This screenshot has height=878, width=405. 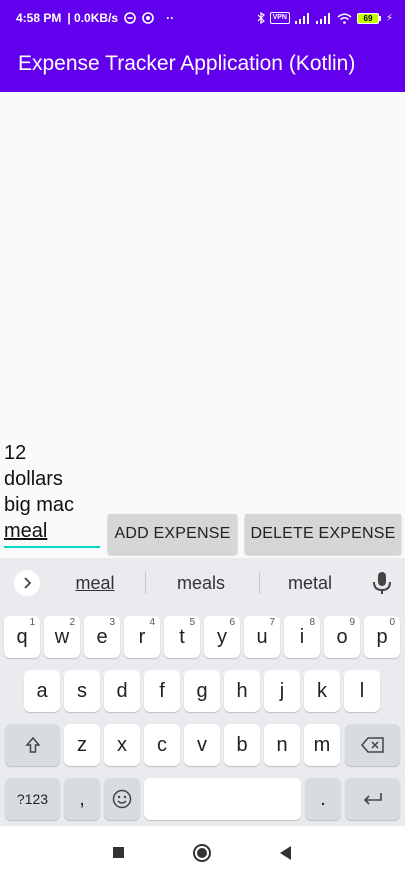 I want to click on chevron-right-icon, so click(x=27, y=583).